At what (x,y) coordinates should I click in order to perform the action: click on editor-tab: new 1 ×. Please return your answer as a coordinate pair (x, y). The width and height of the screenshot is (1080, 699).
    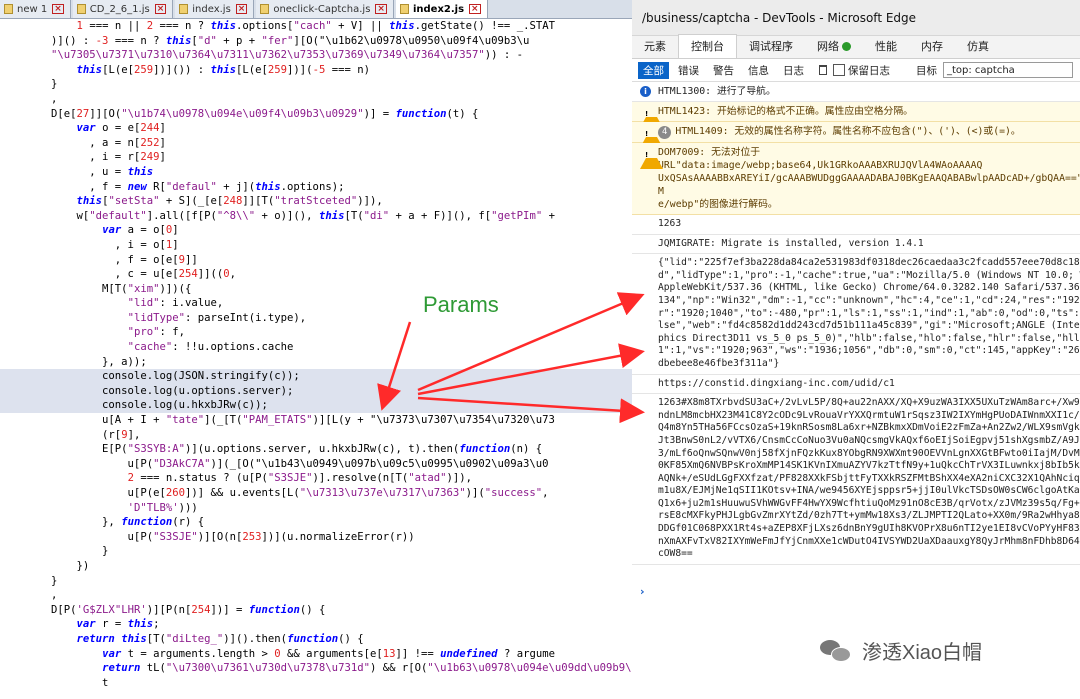
    Looking at the image, I should click on (35, 9).